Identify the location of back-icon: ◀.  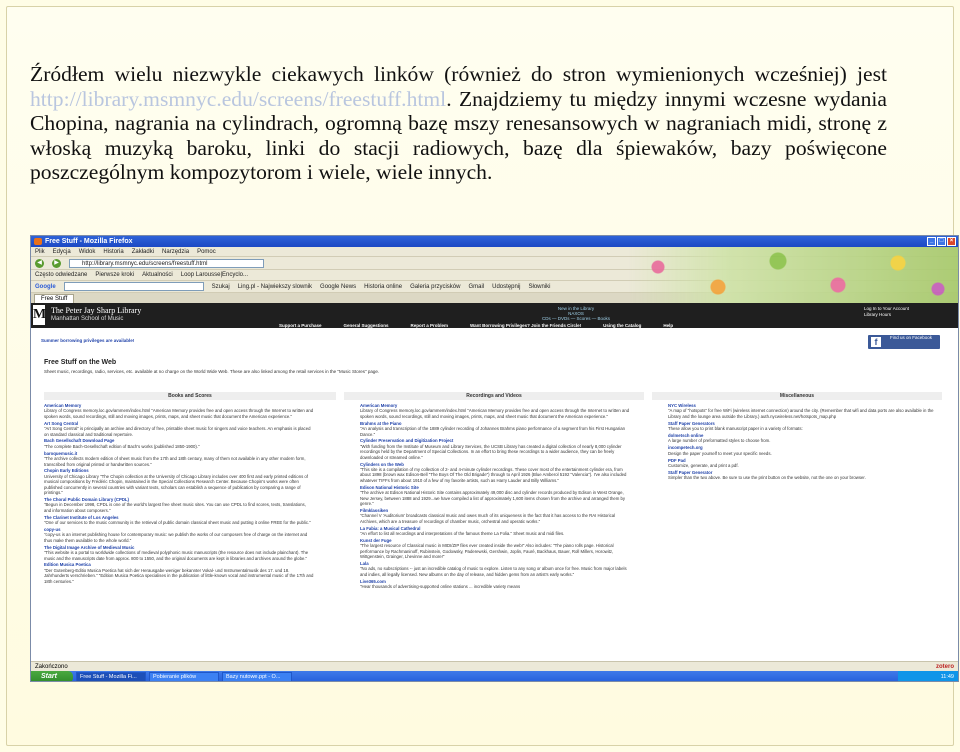
(39, 263).